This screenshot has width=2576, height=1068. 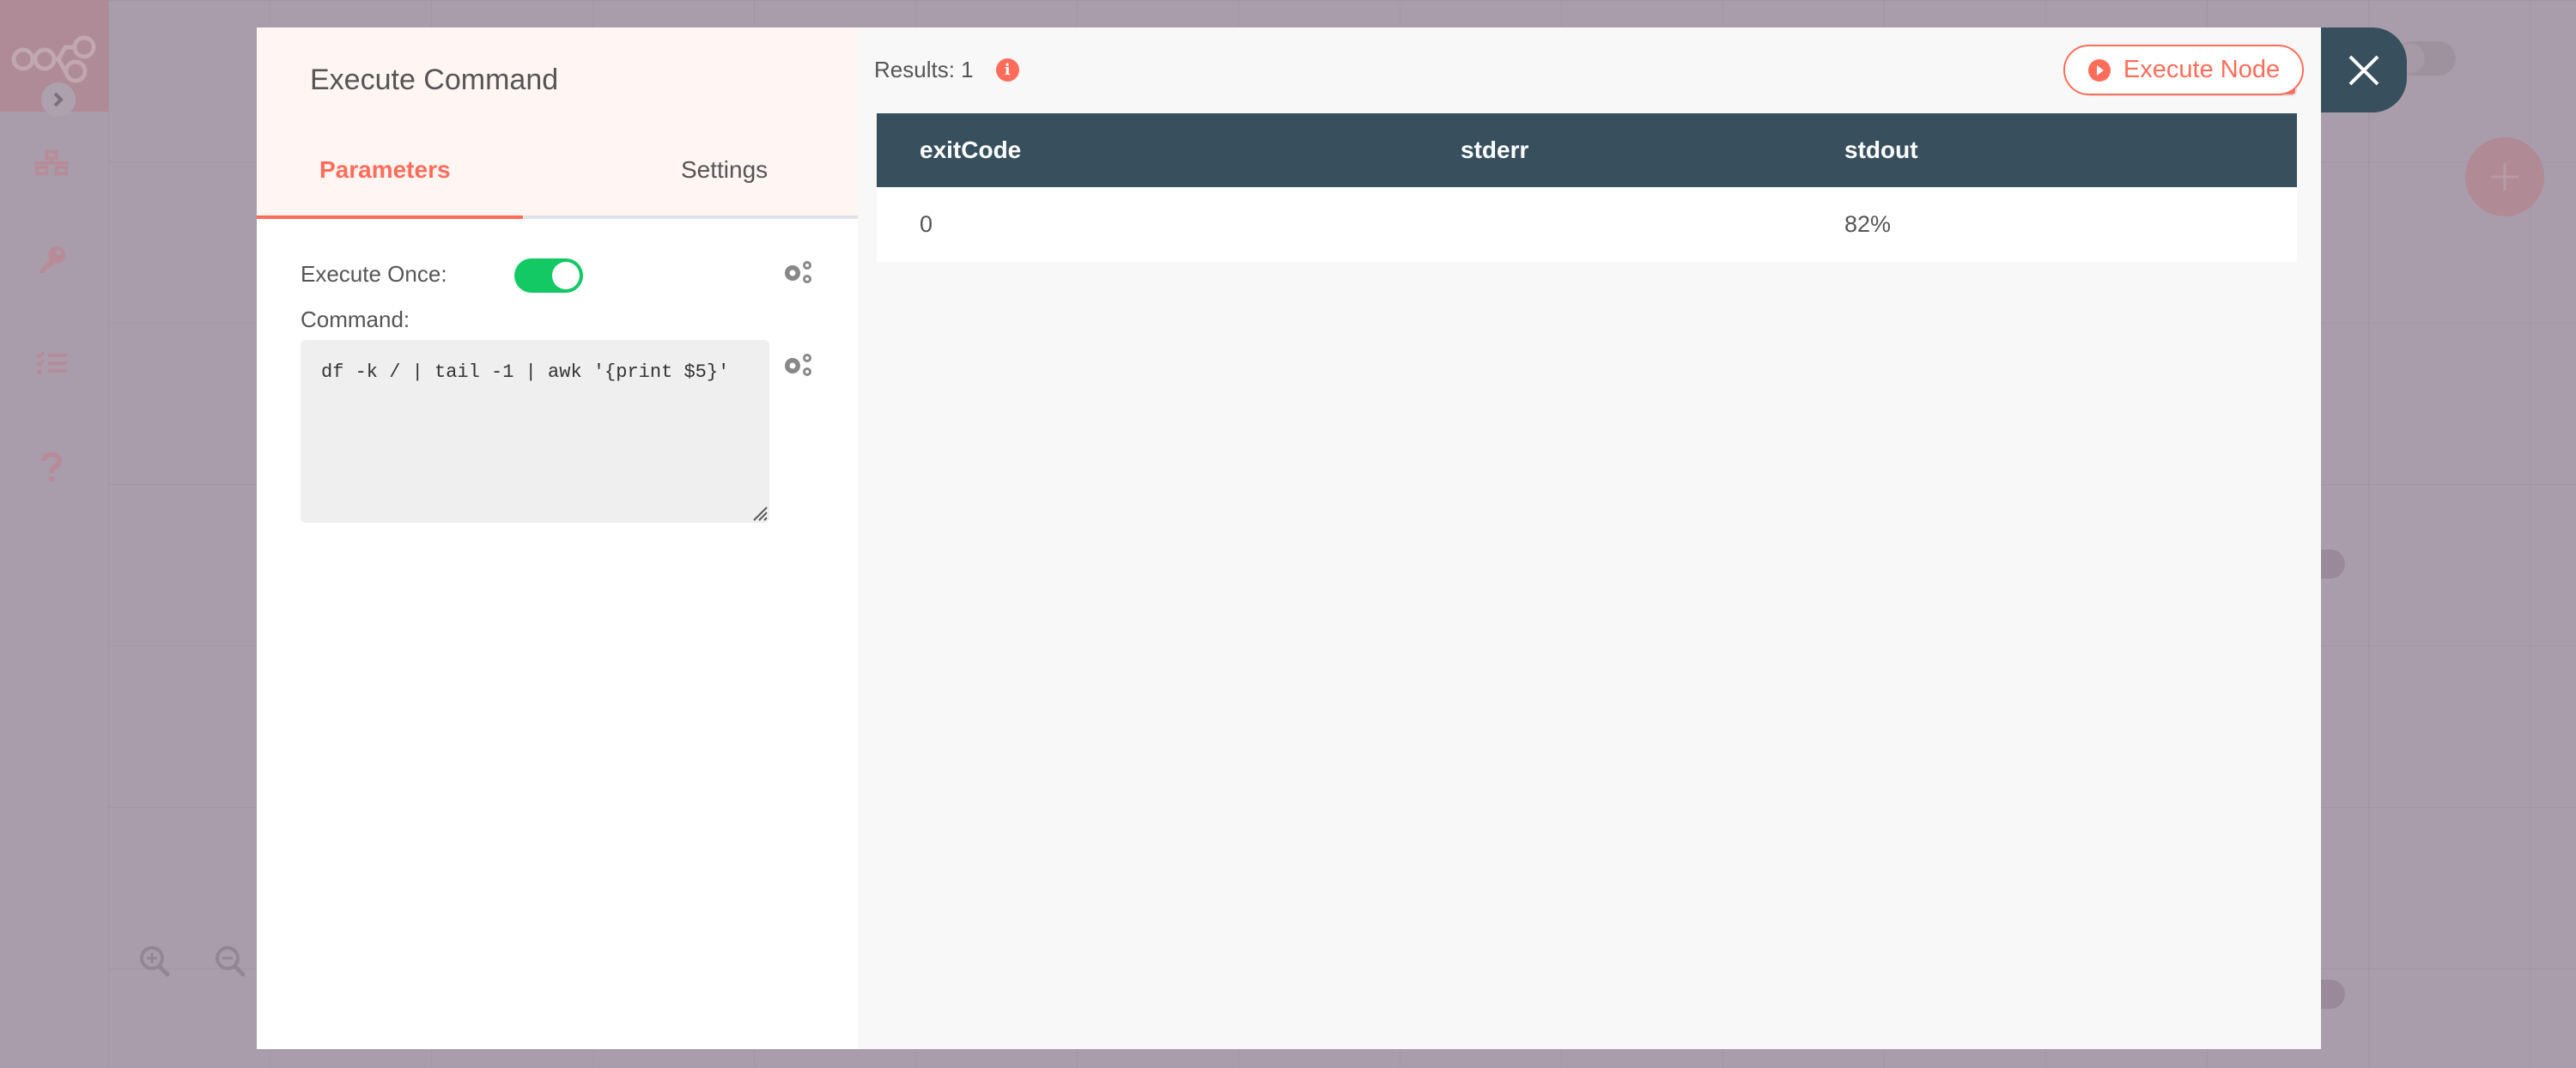 What do you see at coordinates (1609, 150) in the screenshot?
I see `column-header: stderr` at bounding box center [1609, 150].